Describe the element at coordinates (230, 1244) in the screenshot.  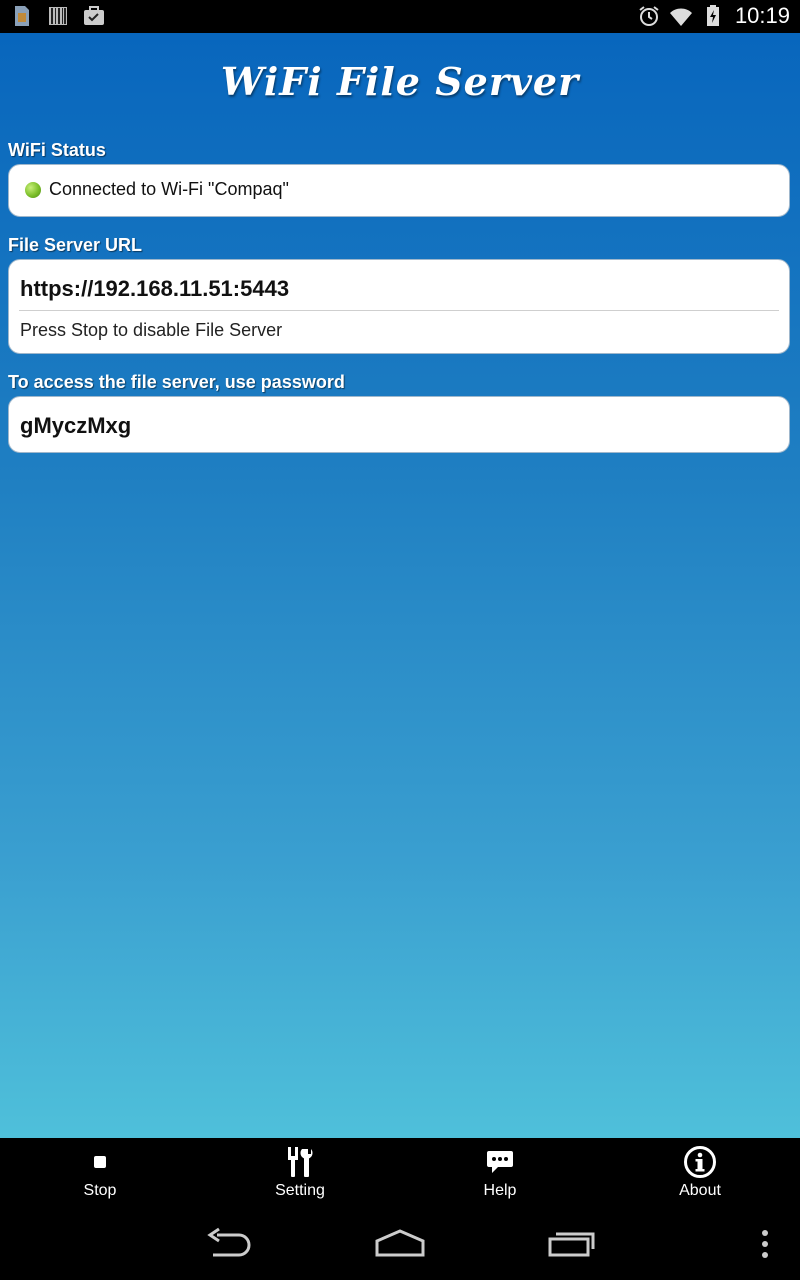
I see `back-icon` at that location.